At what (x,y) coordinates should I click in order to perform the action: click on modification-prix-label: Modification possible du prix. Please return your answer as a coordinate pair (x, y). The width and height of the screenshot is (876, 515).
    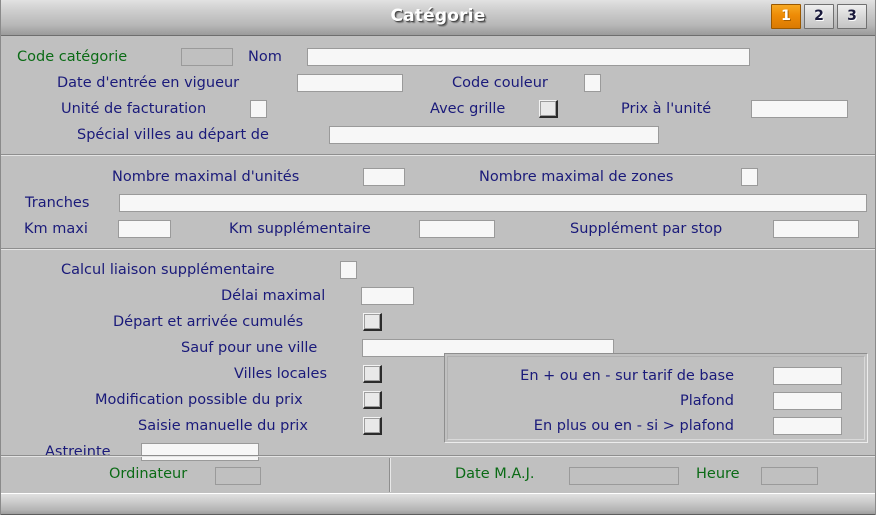
    Looking at the image, I should click on (199, 400).